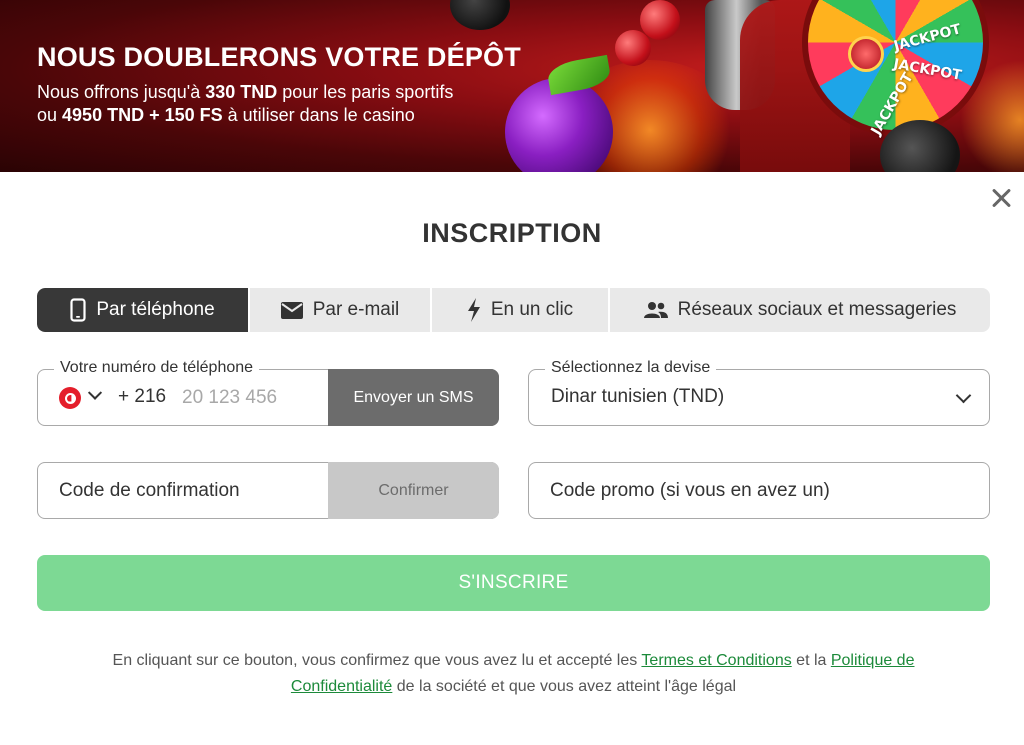  What do you see at coordinates (817, 309) in the screenshot?
I see `tab-label: Réseaux sociaux et messageries` at bounding box center [817, 309].